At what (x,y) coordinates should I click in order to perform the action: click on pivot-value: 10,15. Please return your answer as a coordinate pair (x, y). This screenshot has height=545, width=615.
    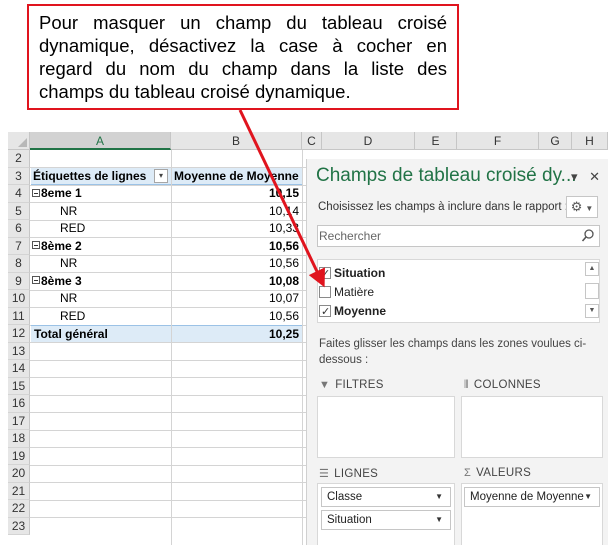
    Looking at the image, I should click on (237, 194).